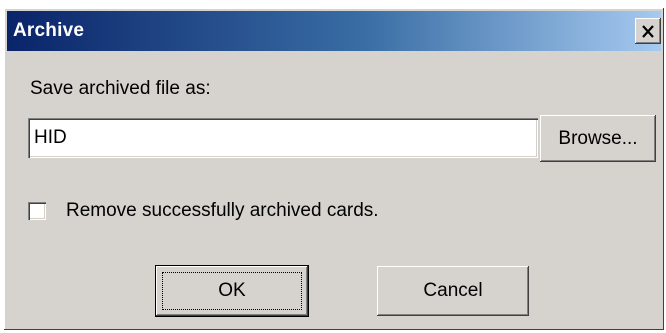  I want to click on ok-button-label: OK, so click(232, 290).